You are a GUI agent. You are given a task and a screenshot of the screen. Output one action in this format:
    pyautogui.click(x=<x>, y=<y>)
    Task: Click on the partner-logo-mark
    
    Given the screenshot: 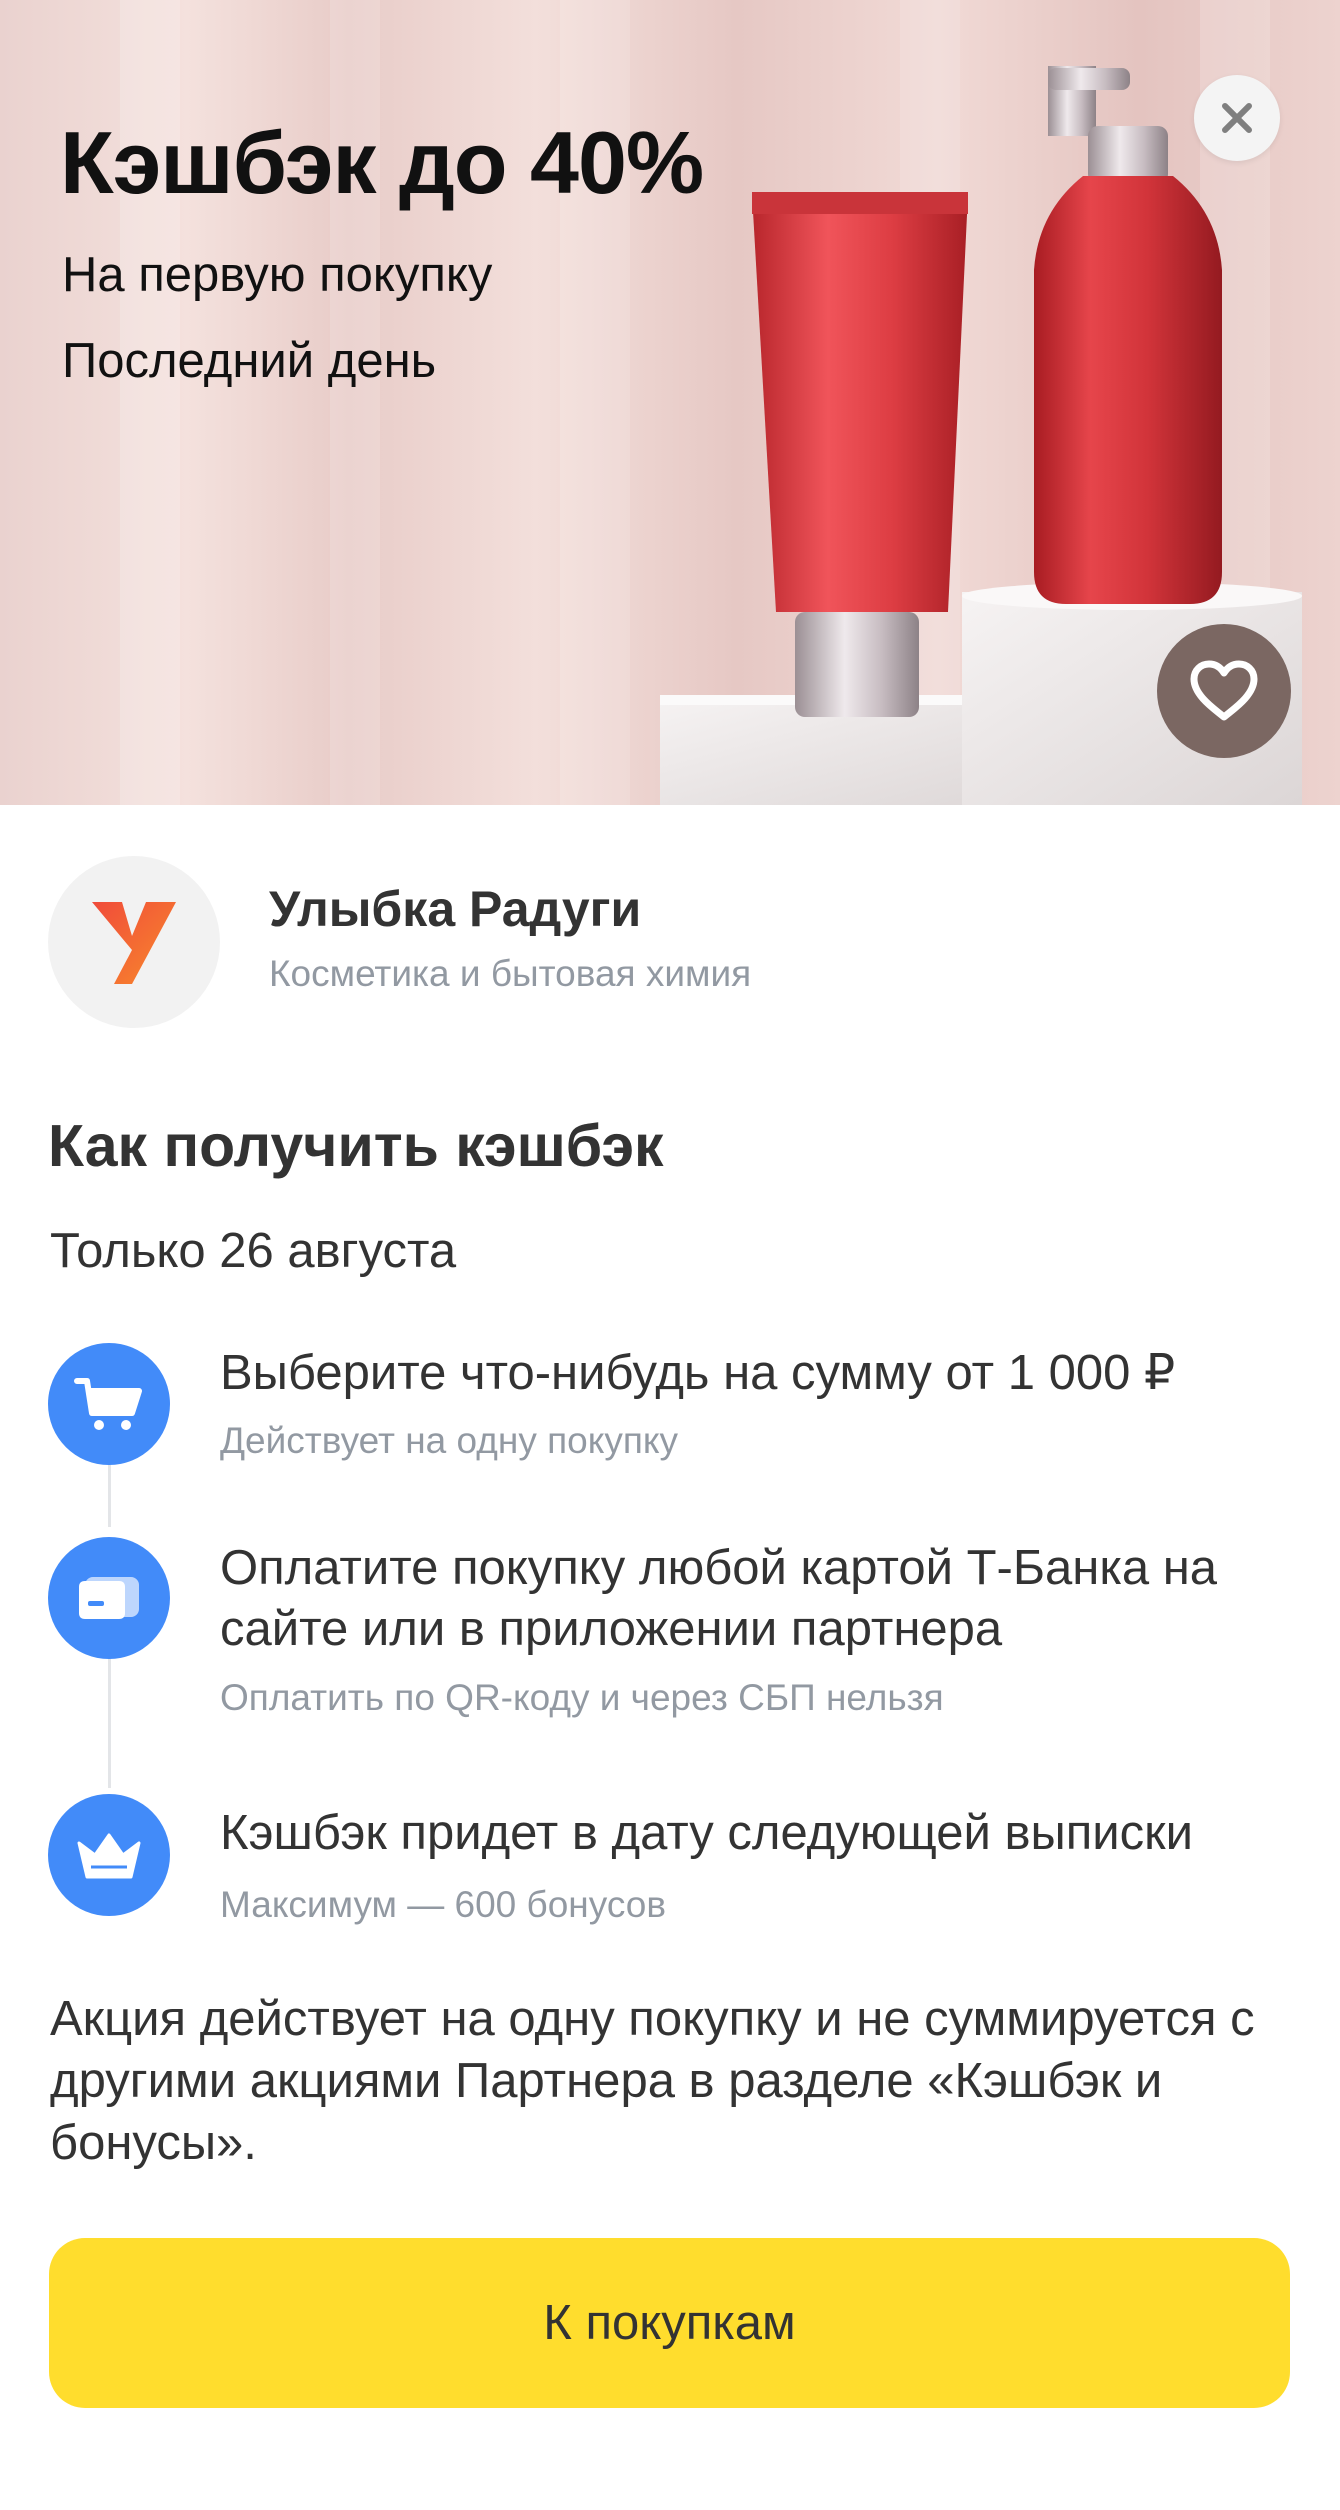 What is the action you would take?
    pyautogui.click(x=134, y=943)
    